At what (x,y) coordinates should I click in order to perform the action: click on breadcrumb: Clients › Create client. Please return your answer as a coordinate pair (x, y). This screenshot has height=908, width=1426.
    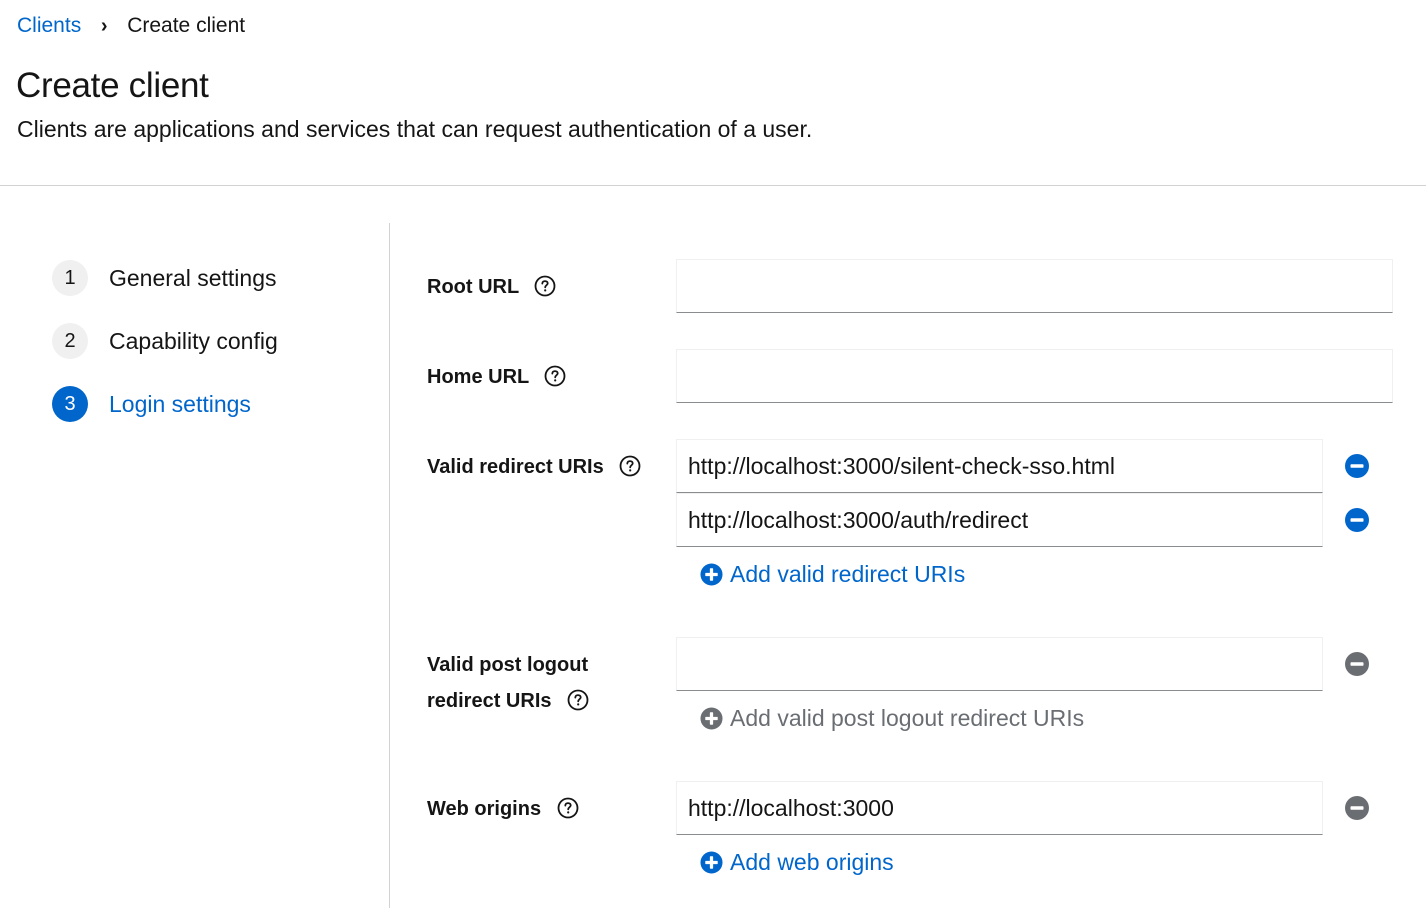
    Looking at the image, I should click on (131, 26).